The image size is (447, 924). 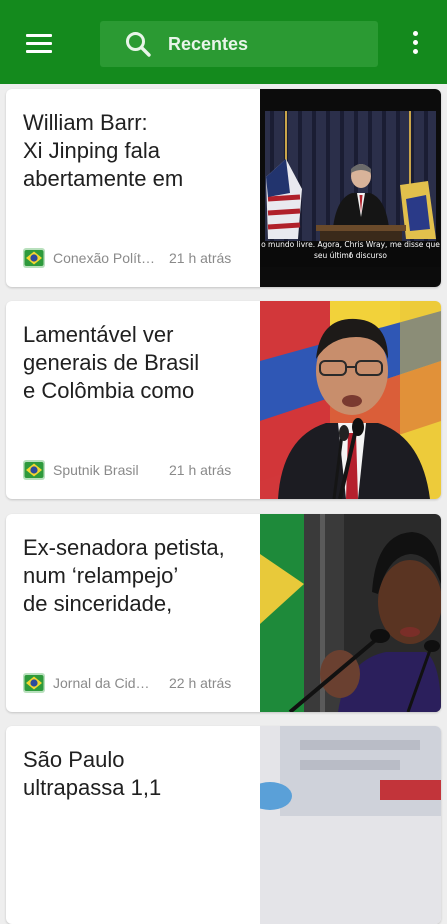 I want to click on video-caption-line-2: seu último discurso, so click(x=350, y=255).